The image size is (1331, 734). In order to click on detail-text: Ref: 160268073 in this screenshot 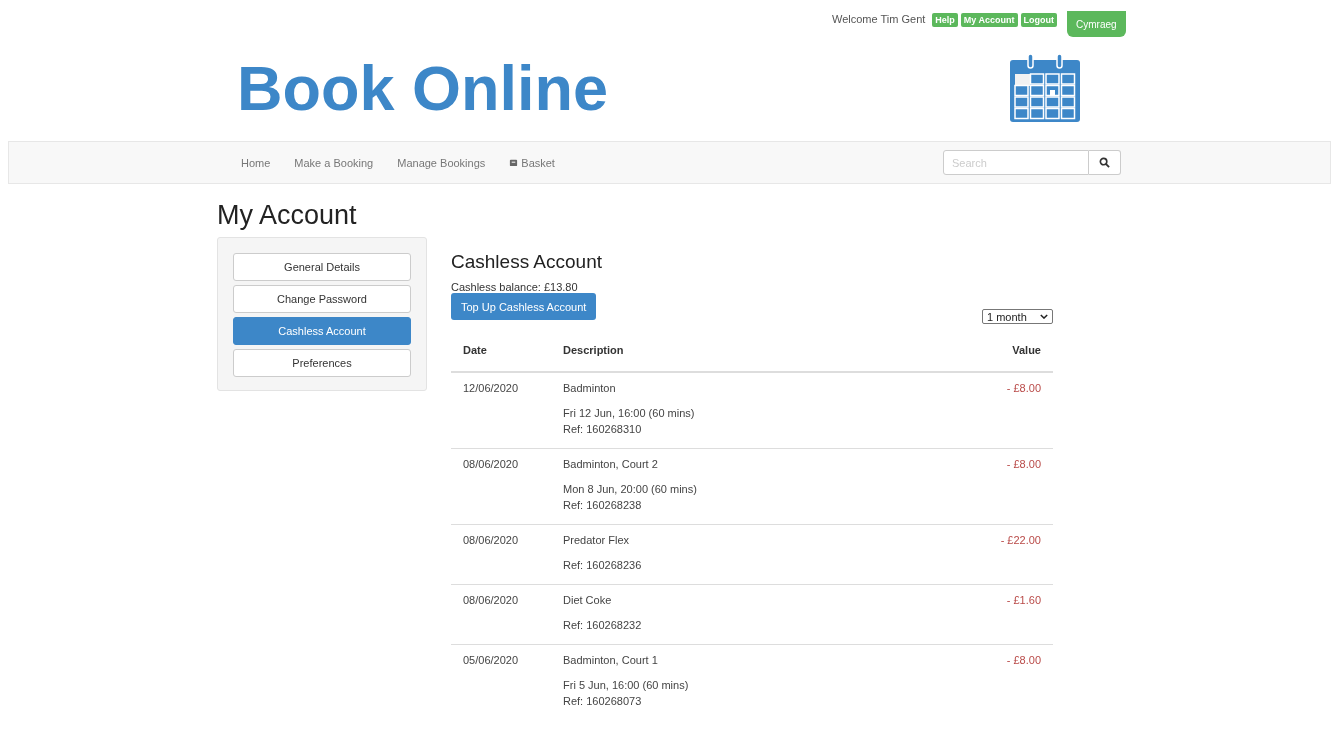, I will do `click(603, 701)`.